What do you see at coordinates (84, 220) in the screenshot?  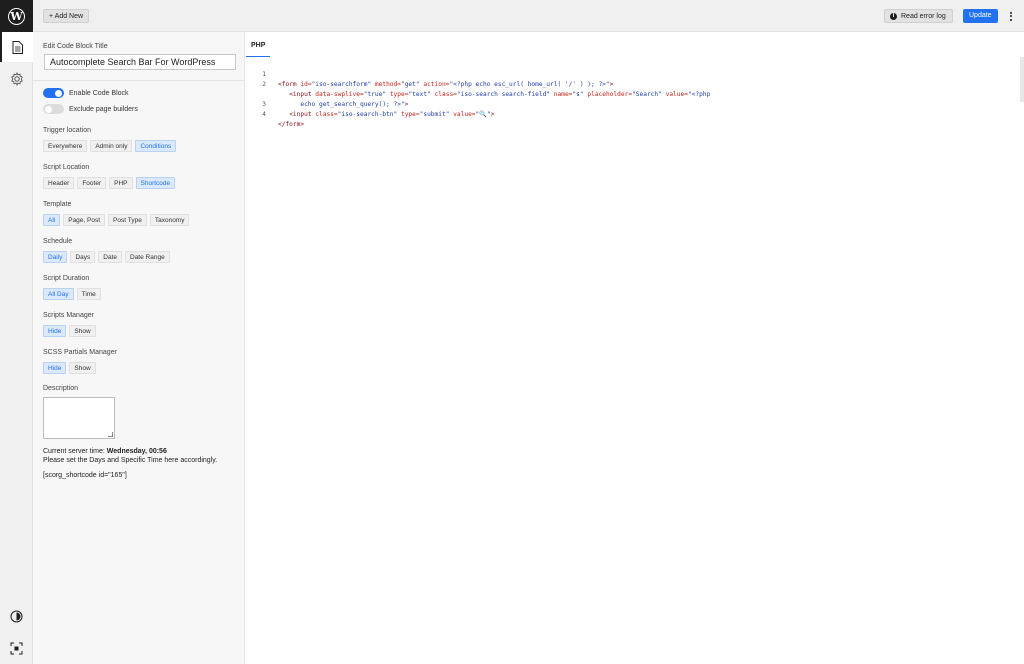 I see `option-button: Page, Post` at bounding box center [84, 220].